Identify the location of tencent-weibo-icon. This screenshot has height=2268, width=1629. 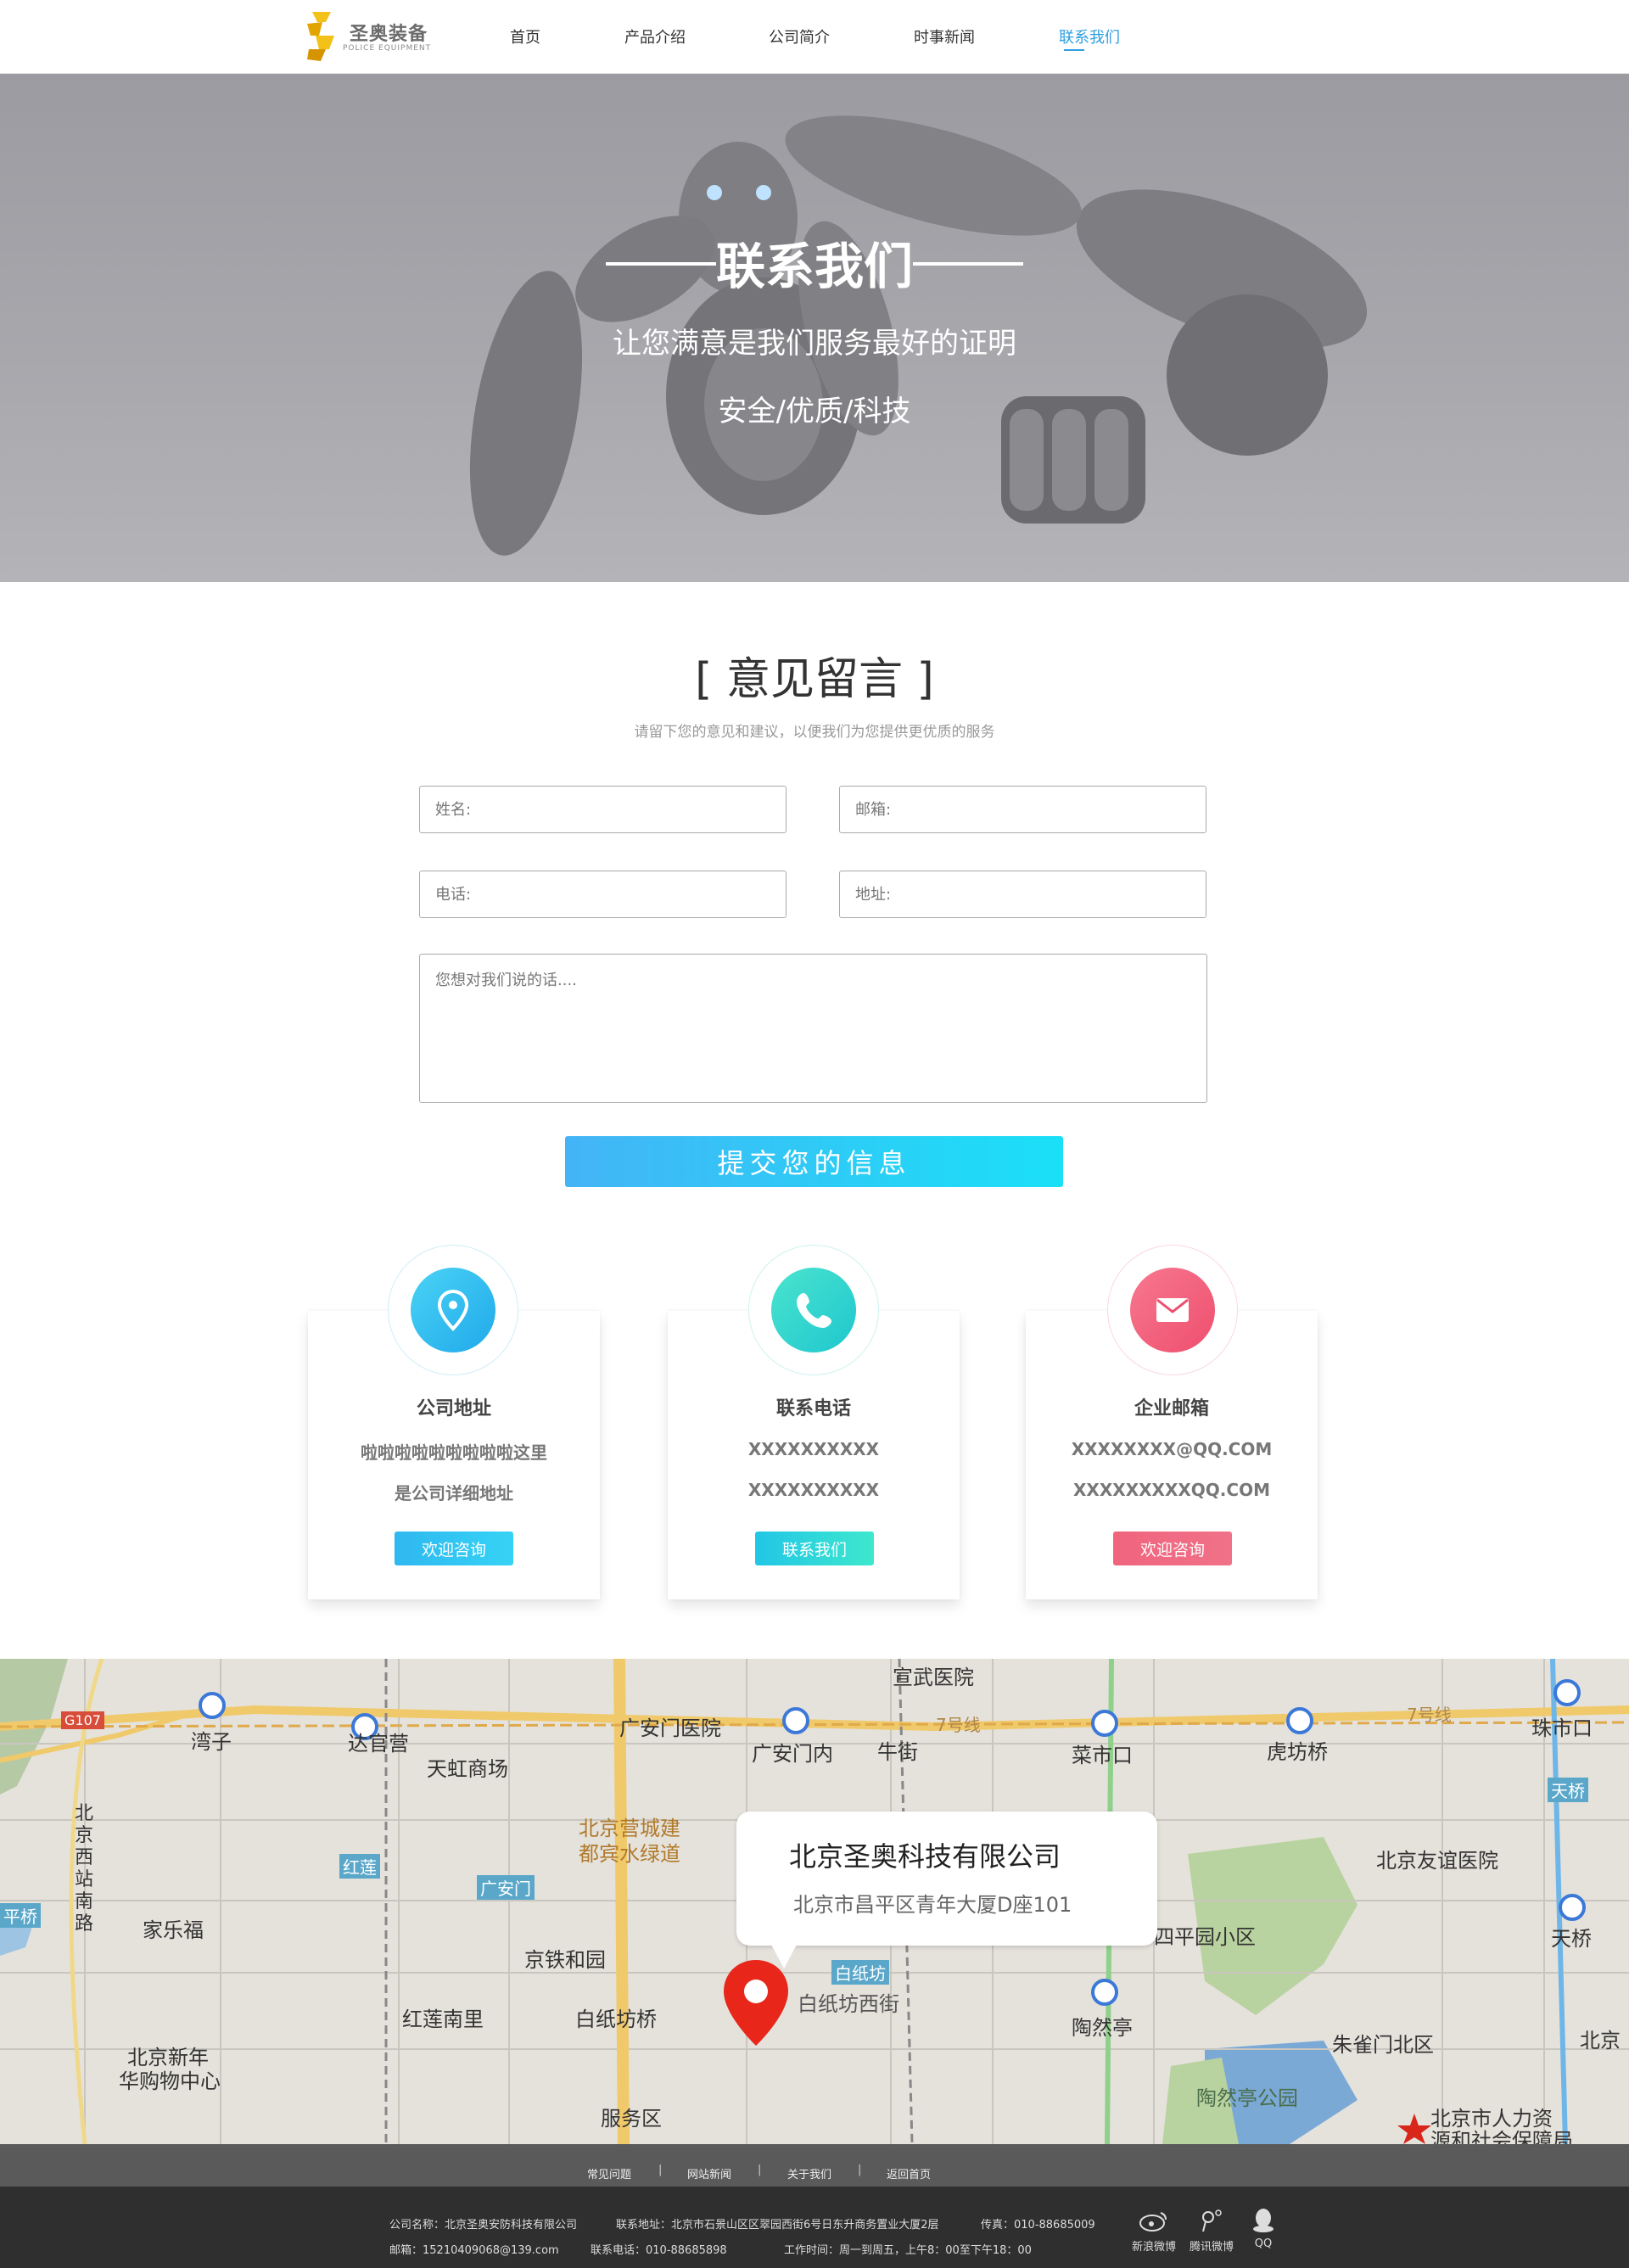
(1210, 2220).